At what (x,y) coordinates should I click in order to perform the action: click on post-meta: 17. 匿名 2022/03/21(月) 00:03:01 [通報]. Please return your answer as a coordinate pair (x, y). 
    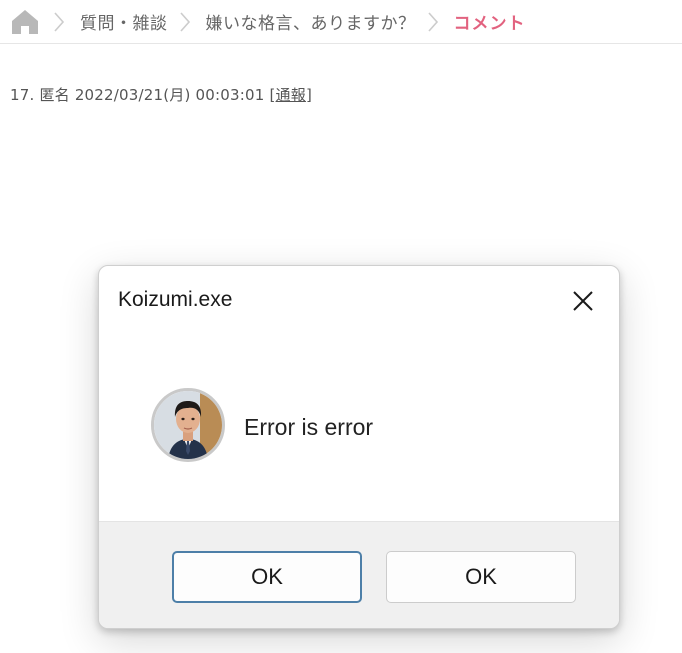
    Looking at the image, I should click on (161, 94).